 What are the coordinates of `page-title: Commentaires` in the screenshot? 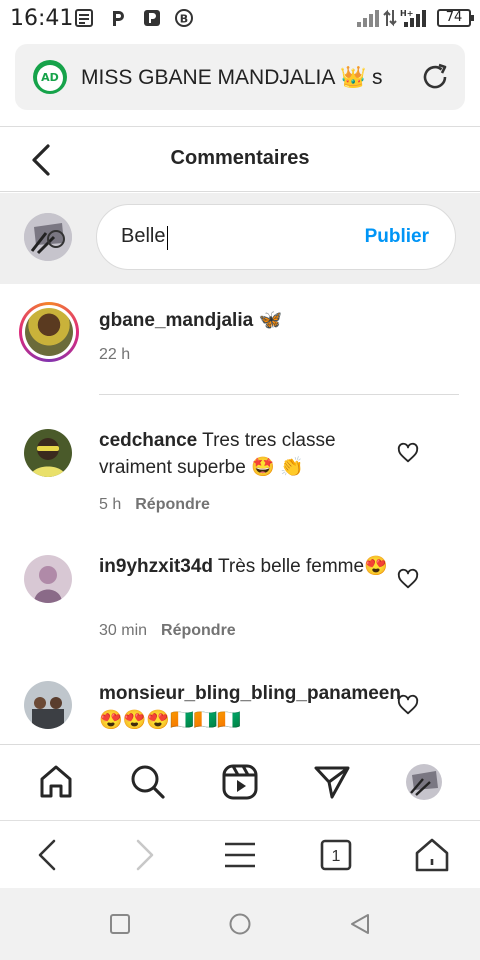 It's located at (240, 158).